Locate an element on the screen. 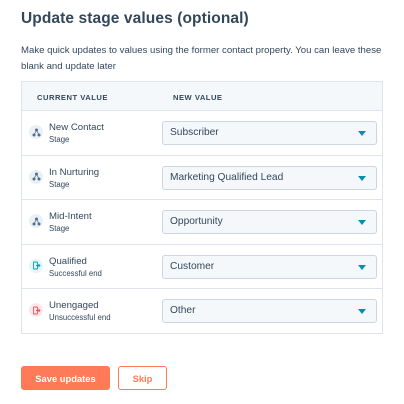  stage-type: Successful end is located at coordinates (75, 273).